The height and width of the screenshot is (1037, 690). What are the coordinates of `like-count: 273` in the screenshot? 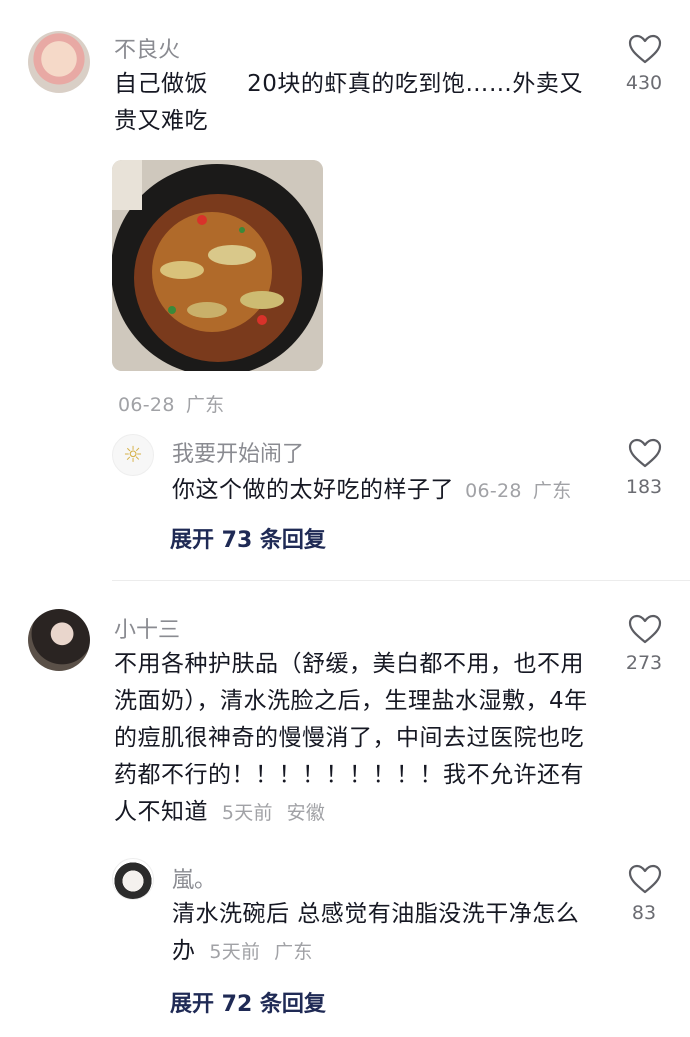 It's located at (644, 663).